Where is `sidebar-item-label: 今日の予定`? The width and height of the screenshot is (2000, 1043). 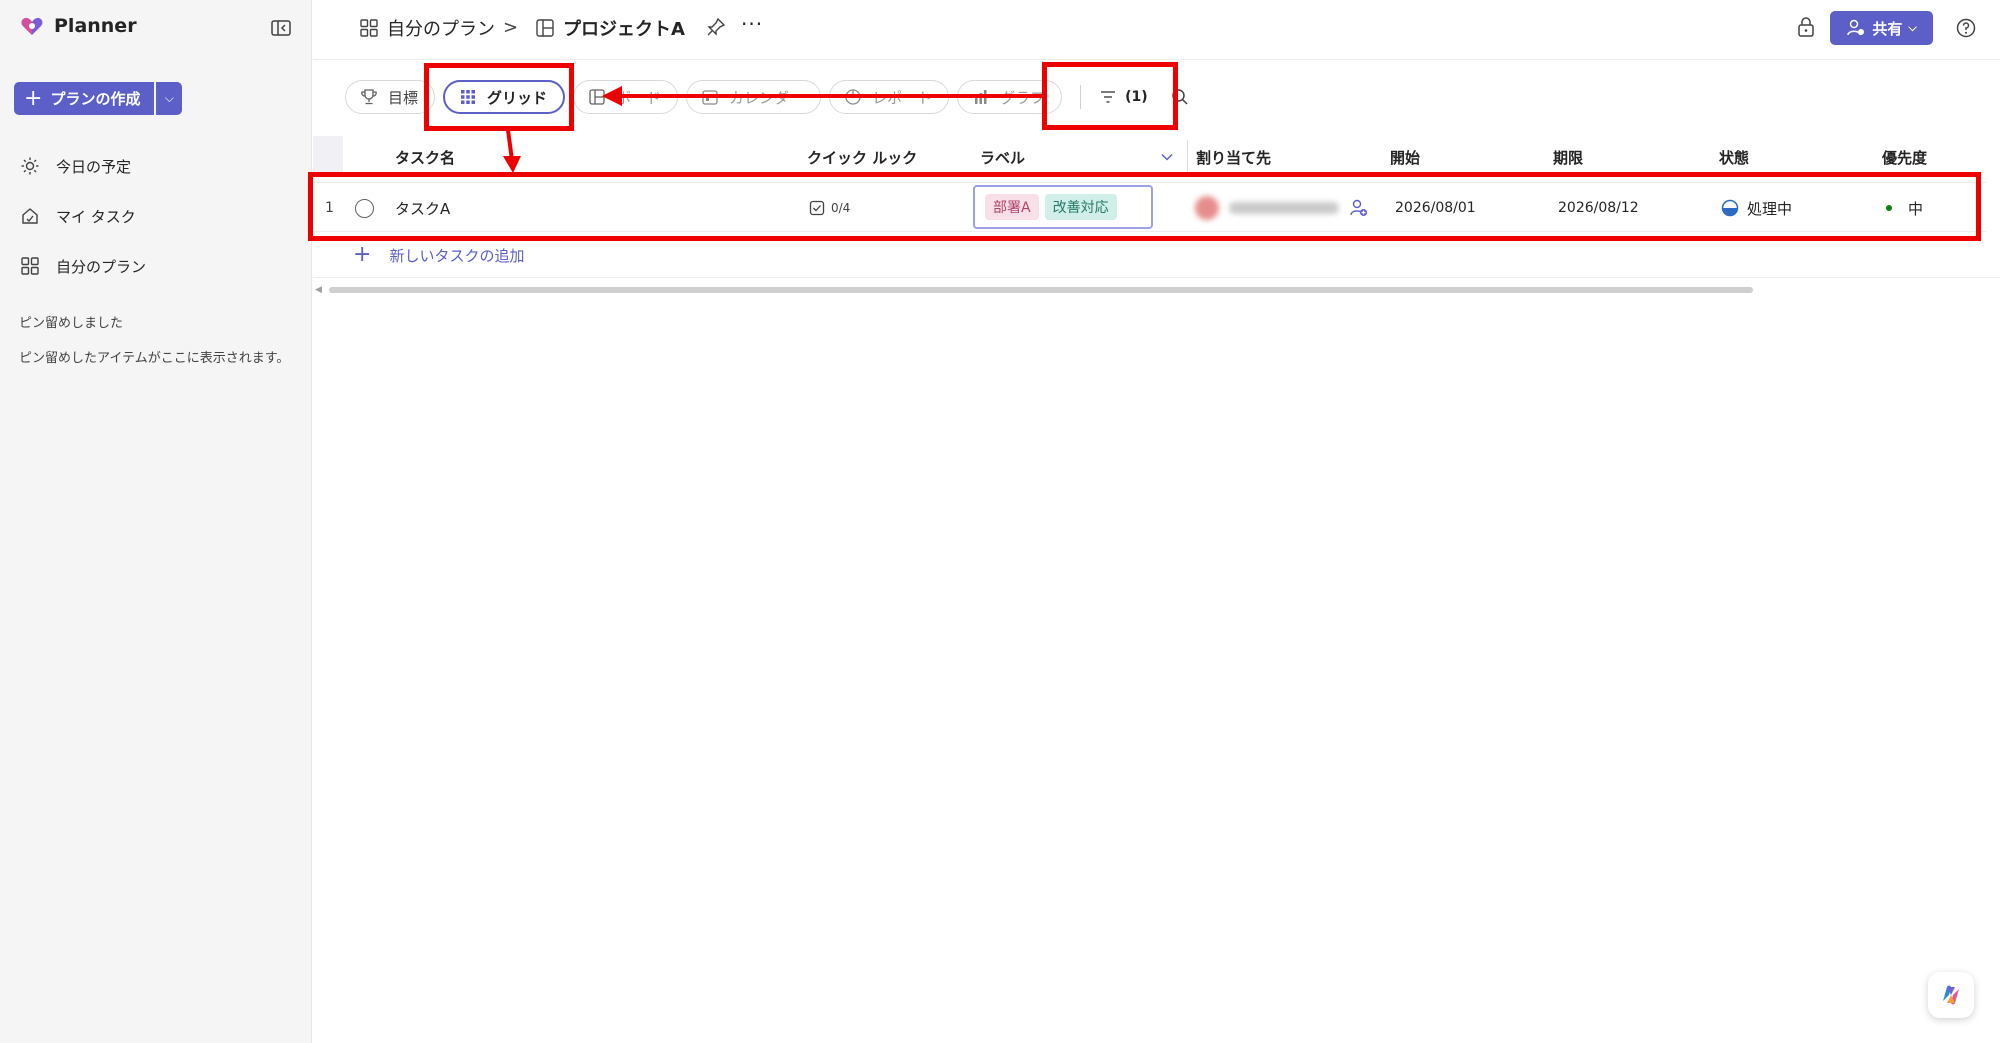 sidebar-item-label: 今日の予定 is located at coordinates (94, 166).